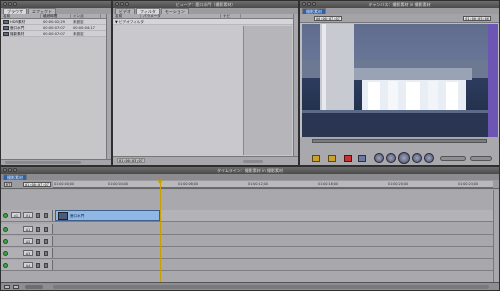 The height and width of the screenshot is (291, 500). I want to click on mark-clip-button, so click(332, 158).